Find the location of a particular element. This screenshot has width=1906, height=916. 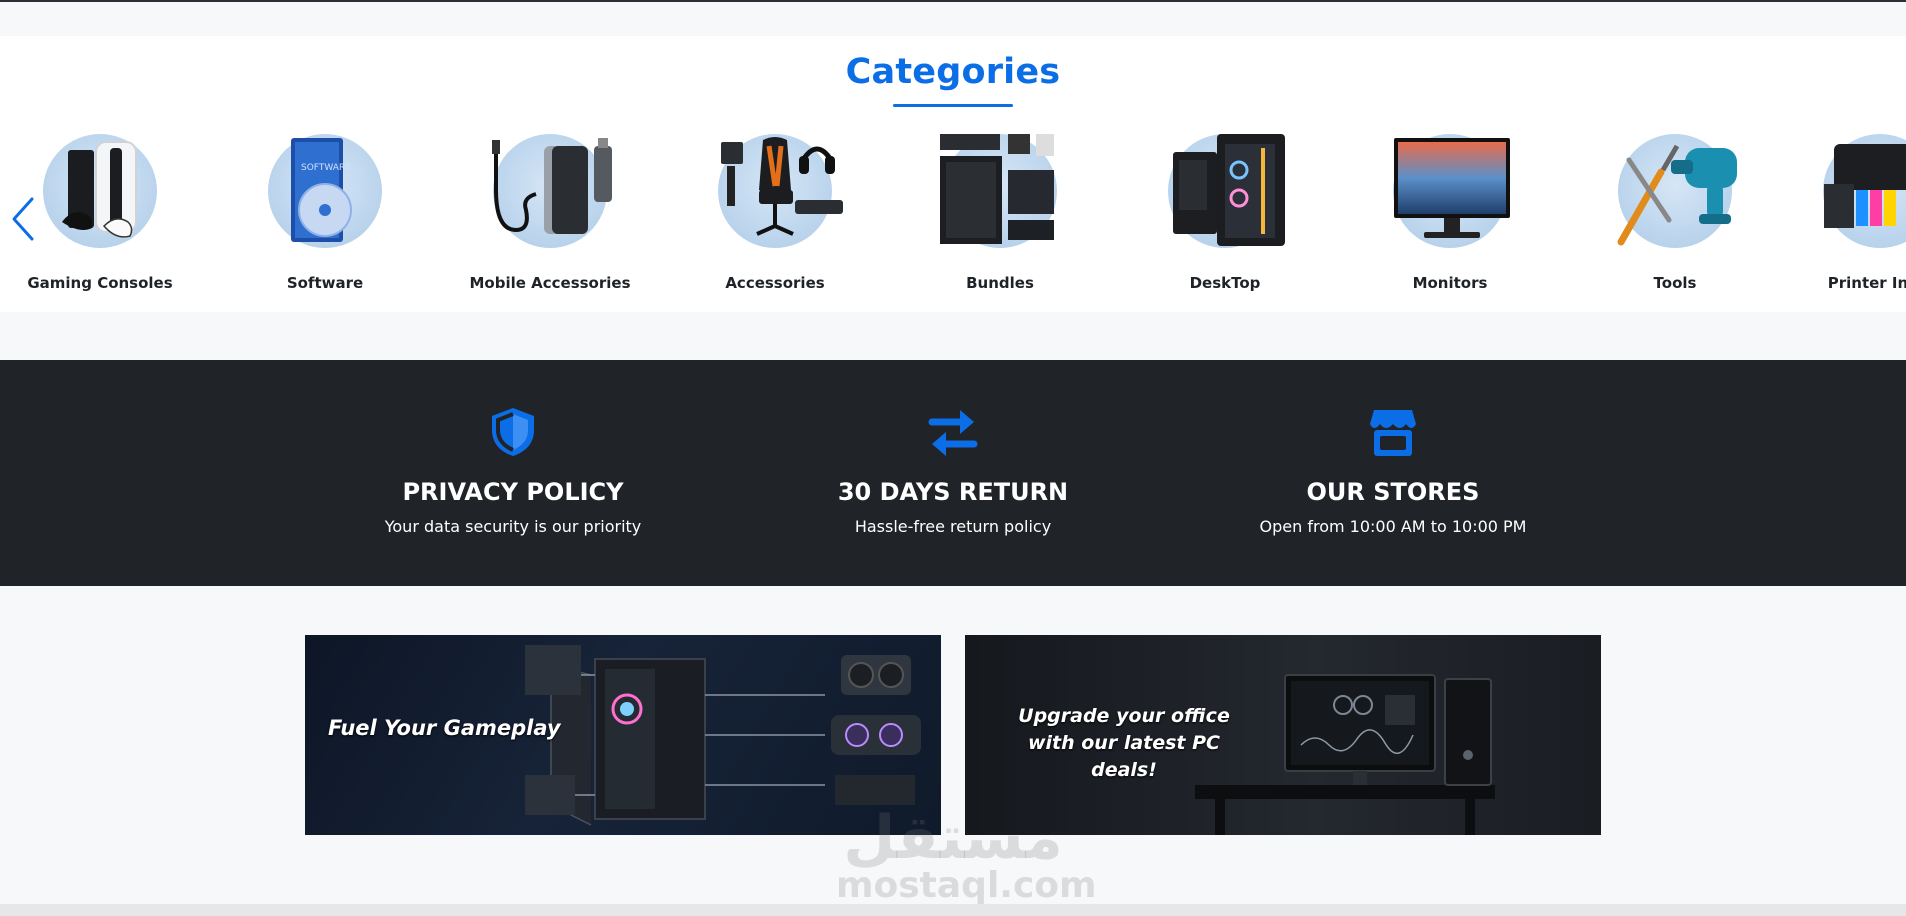

footer-strip is located at coordinates (953, 910).